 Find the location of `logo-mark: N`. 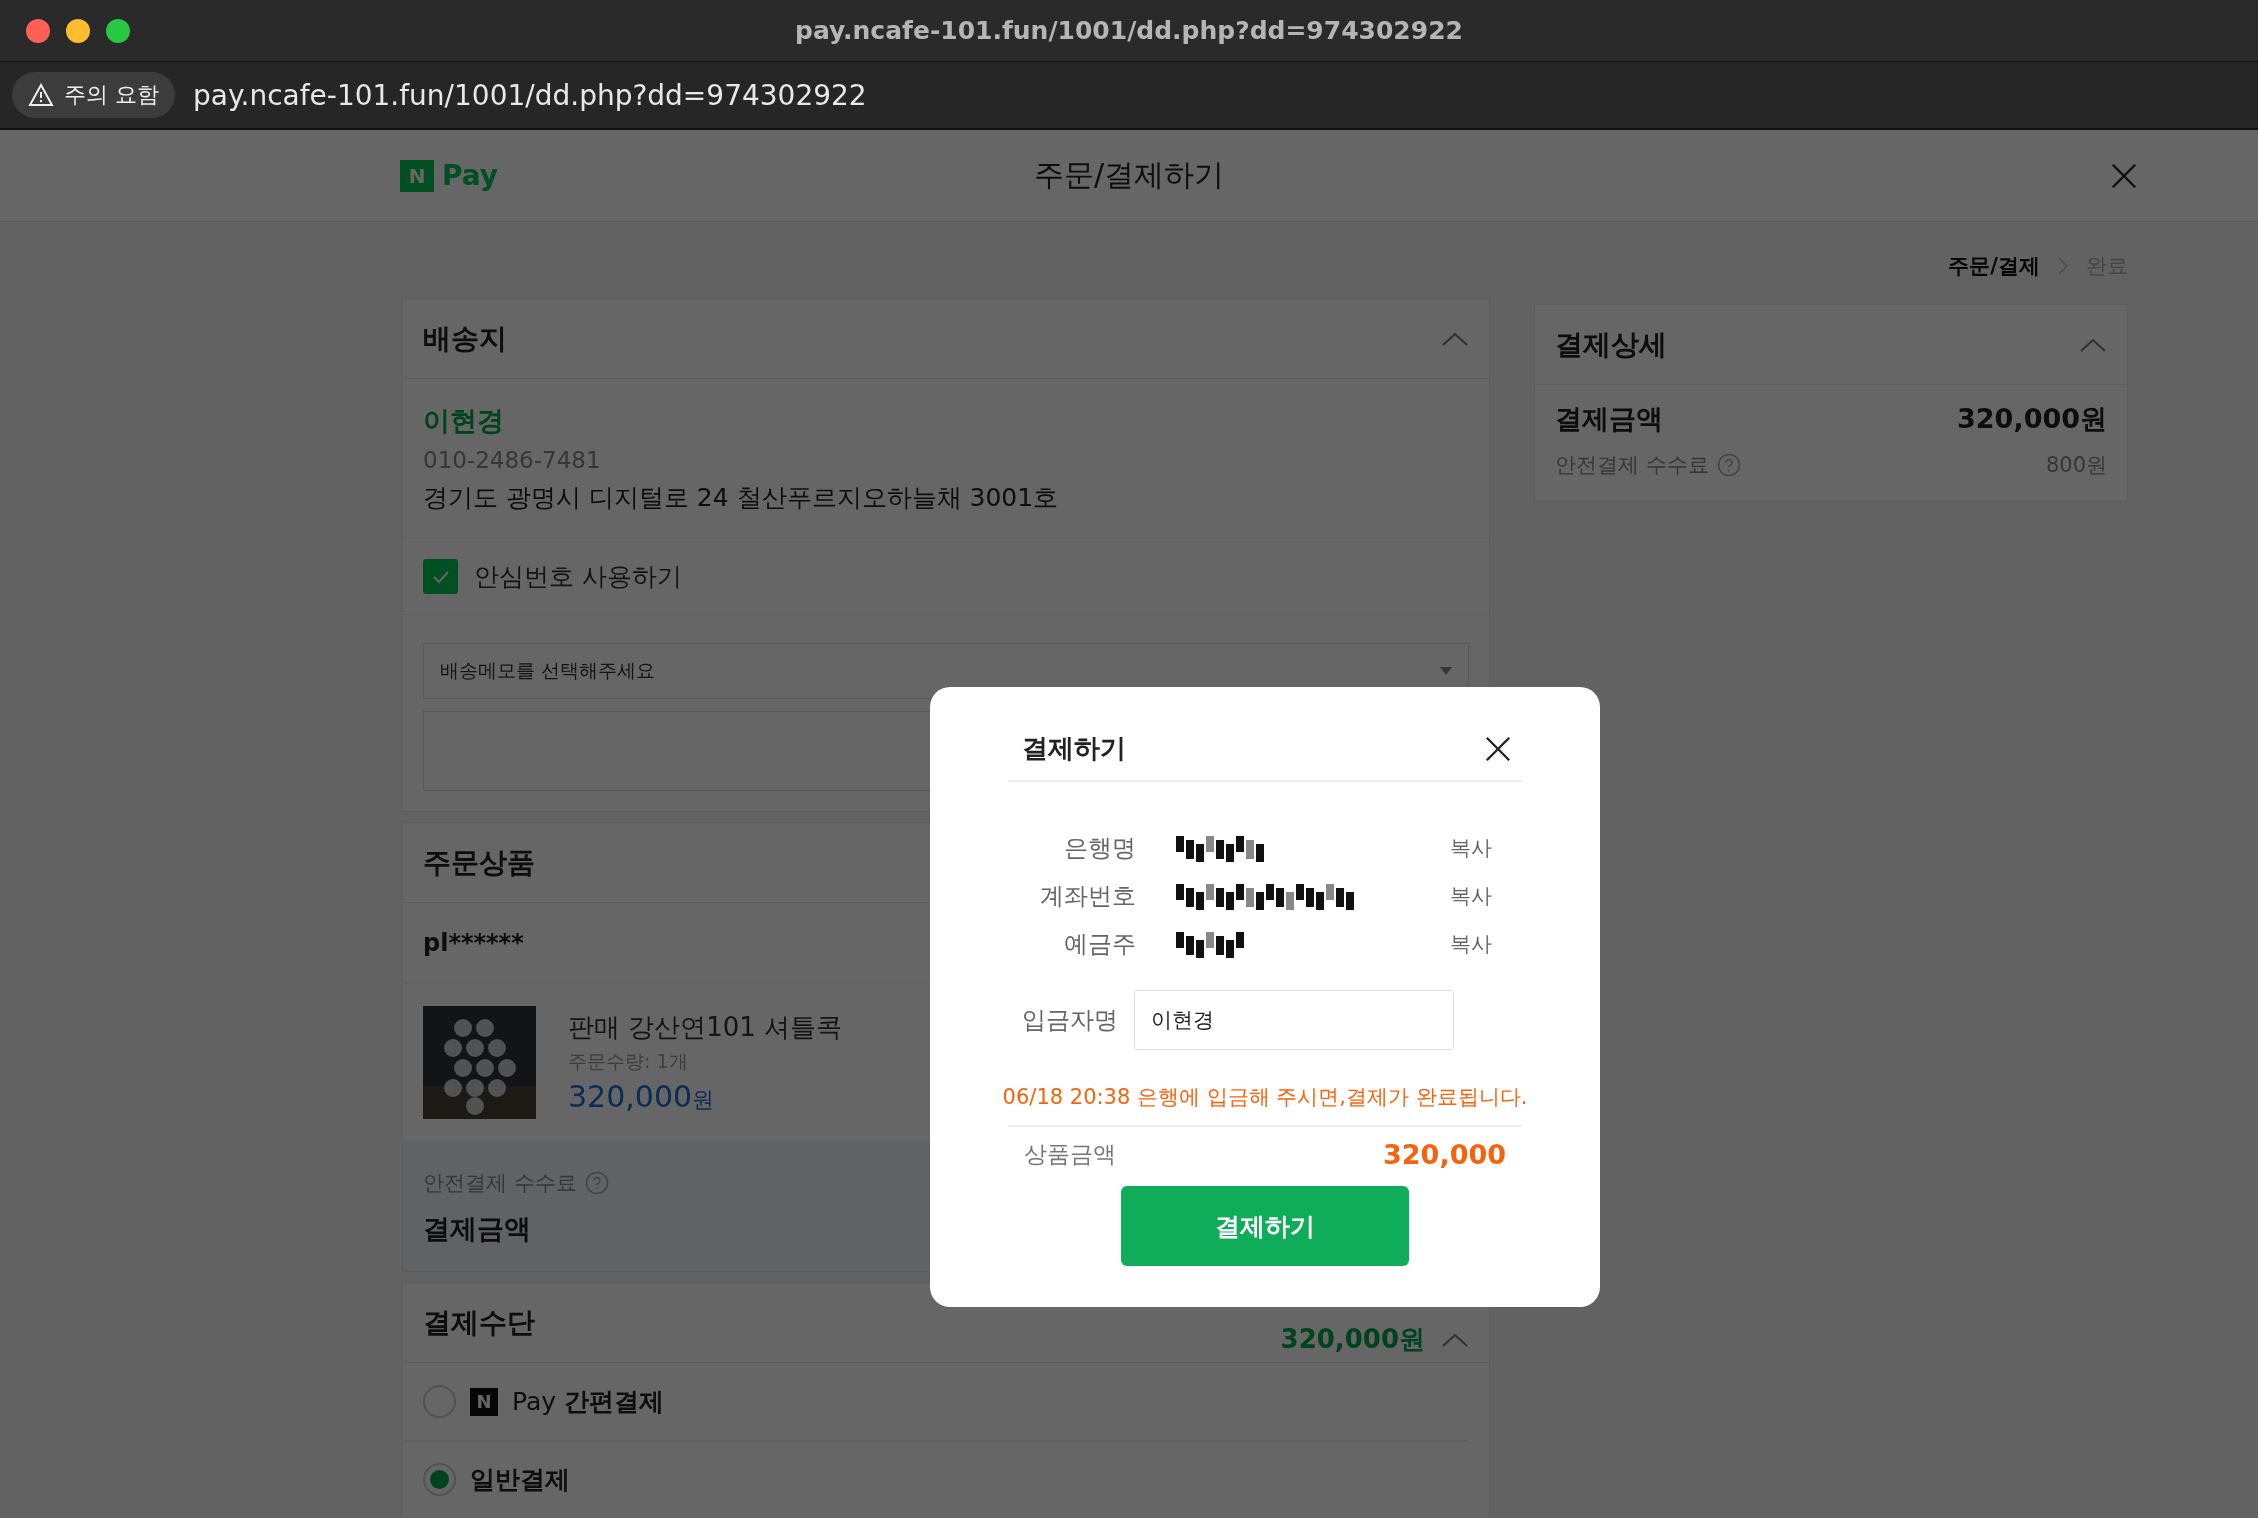

logo-mark: N is located at coordinates (417, 175).